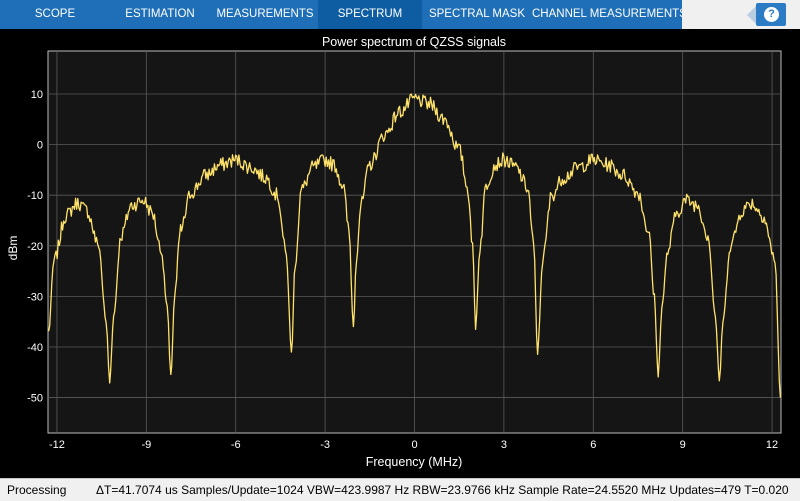  What do you see at coordinates (35, 348) in the screenshot?
I see `y-tick-label: -40` at bounding box center [35, 348].